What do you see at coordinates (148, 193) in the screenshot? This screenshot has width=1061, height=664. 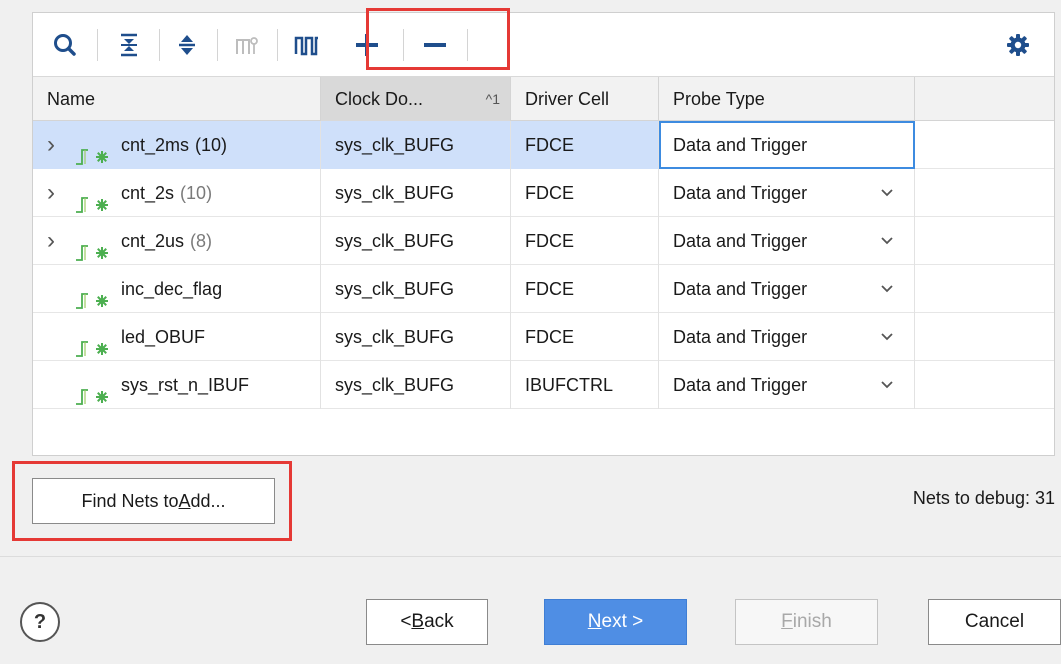 I see `net-name: cnt_2s` at bounding box center [148, 193].